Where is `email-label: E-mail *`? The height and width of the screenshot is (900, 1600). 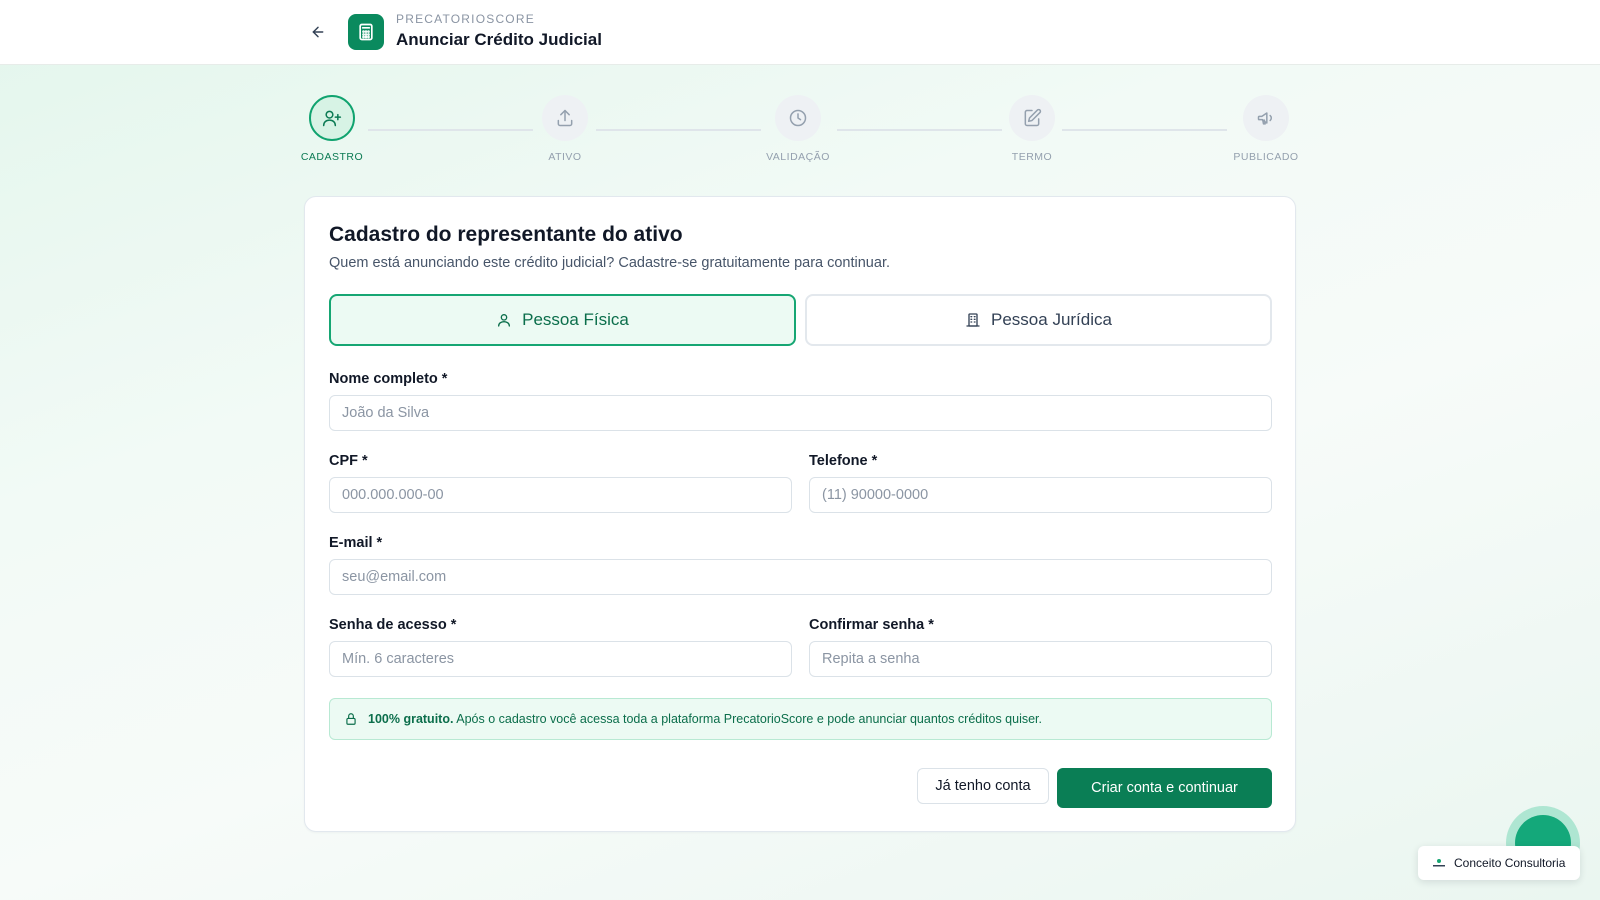
email-label: E-mail * is located at coordinates (356, 543).